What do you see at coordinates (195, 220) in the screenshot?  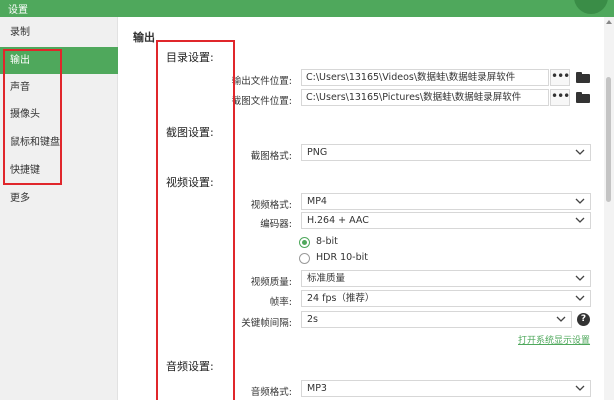 I see `sections-highlight-box` at bounding box center [195, 220].